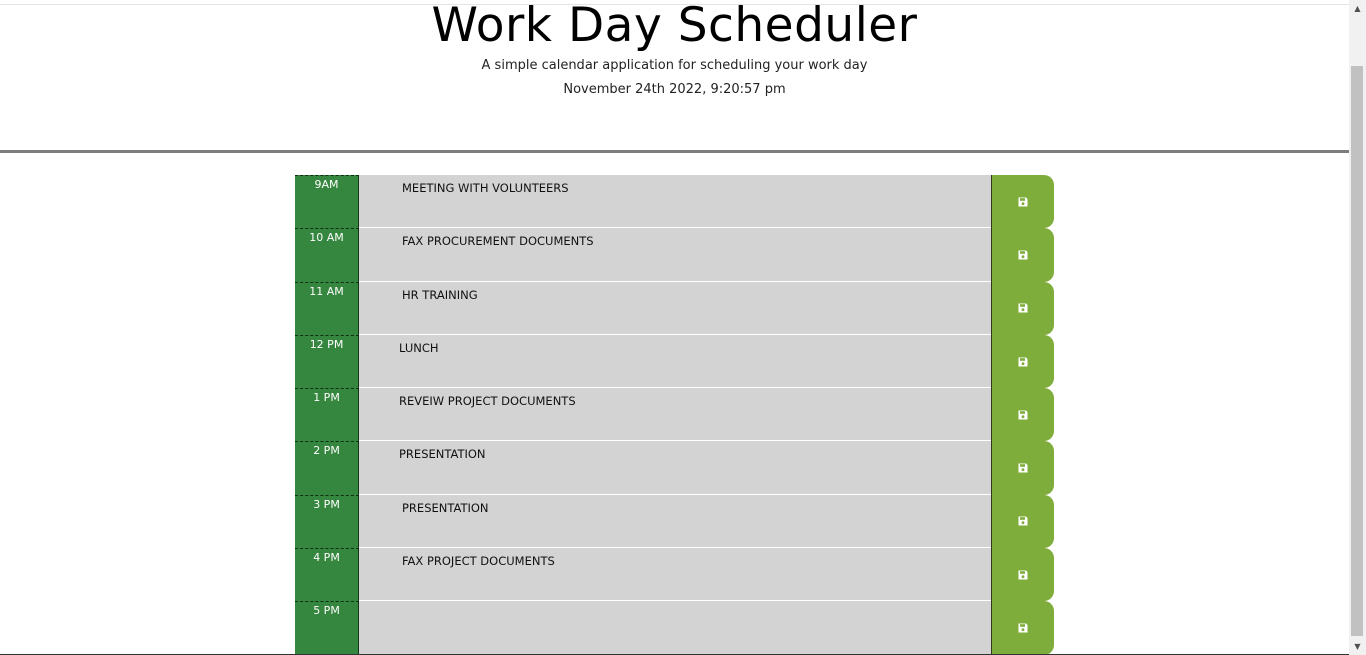 Image resolution: width=1366 pixels, height=655 pixels. What do you see at coordinates (1357, 646) in the screenshot?
I see `scroll-down-arrow-icon: ▼` at bounding box center [1357, 646].